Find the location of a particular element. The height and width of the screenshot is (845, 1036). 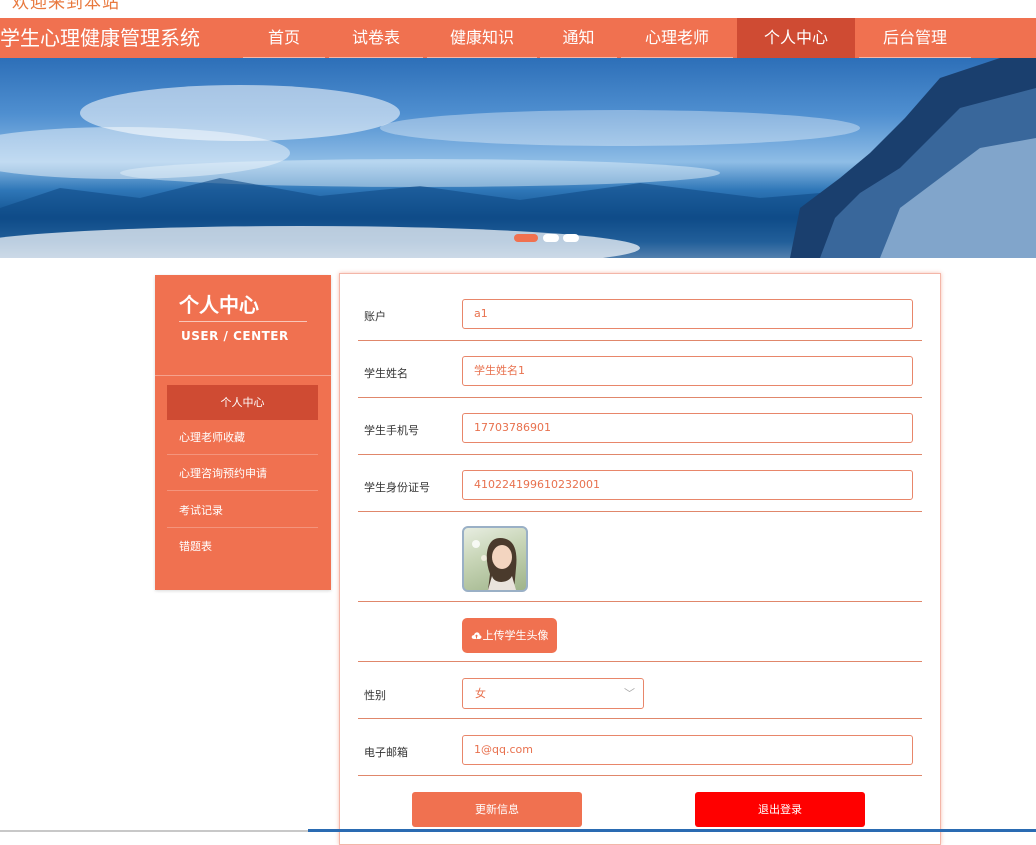

nav-personal-center: 个人中心 is located at coordinates (796, 38).